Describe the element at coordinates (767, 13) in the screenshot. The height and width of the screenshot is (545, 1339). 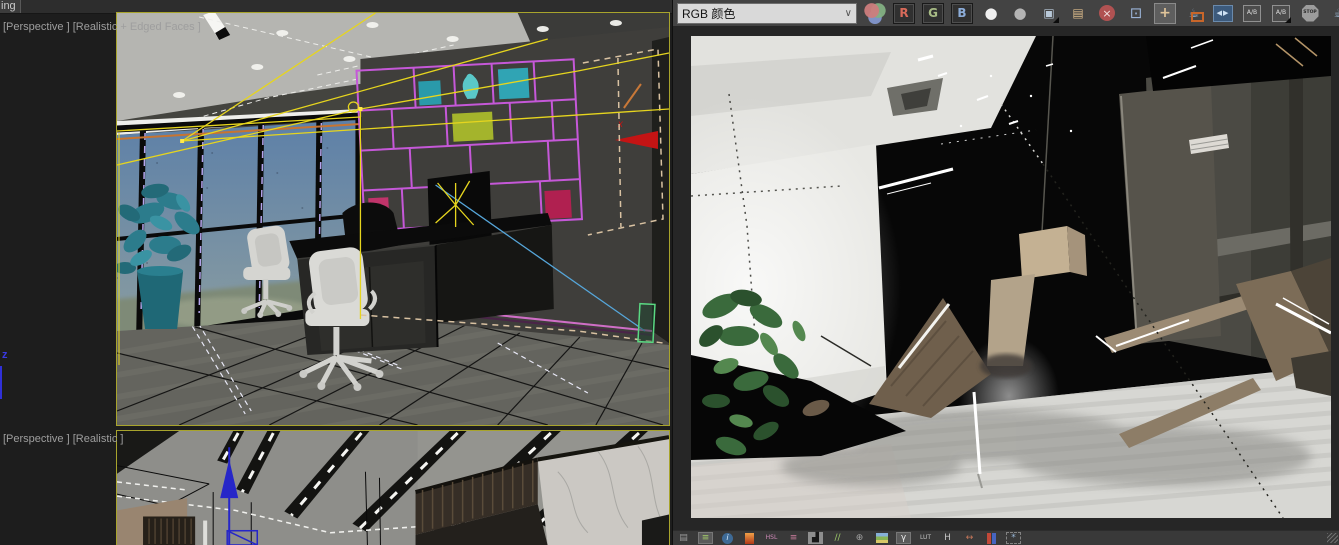
I see `channel-select: RGB 颜色 ∨` at that location.